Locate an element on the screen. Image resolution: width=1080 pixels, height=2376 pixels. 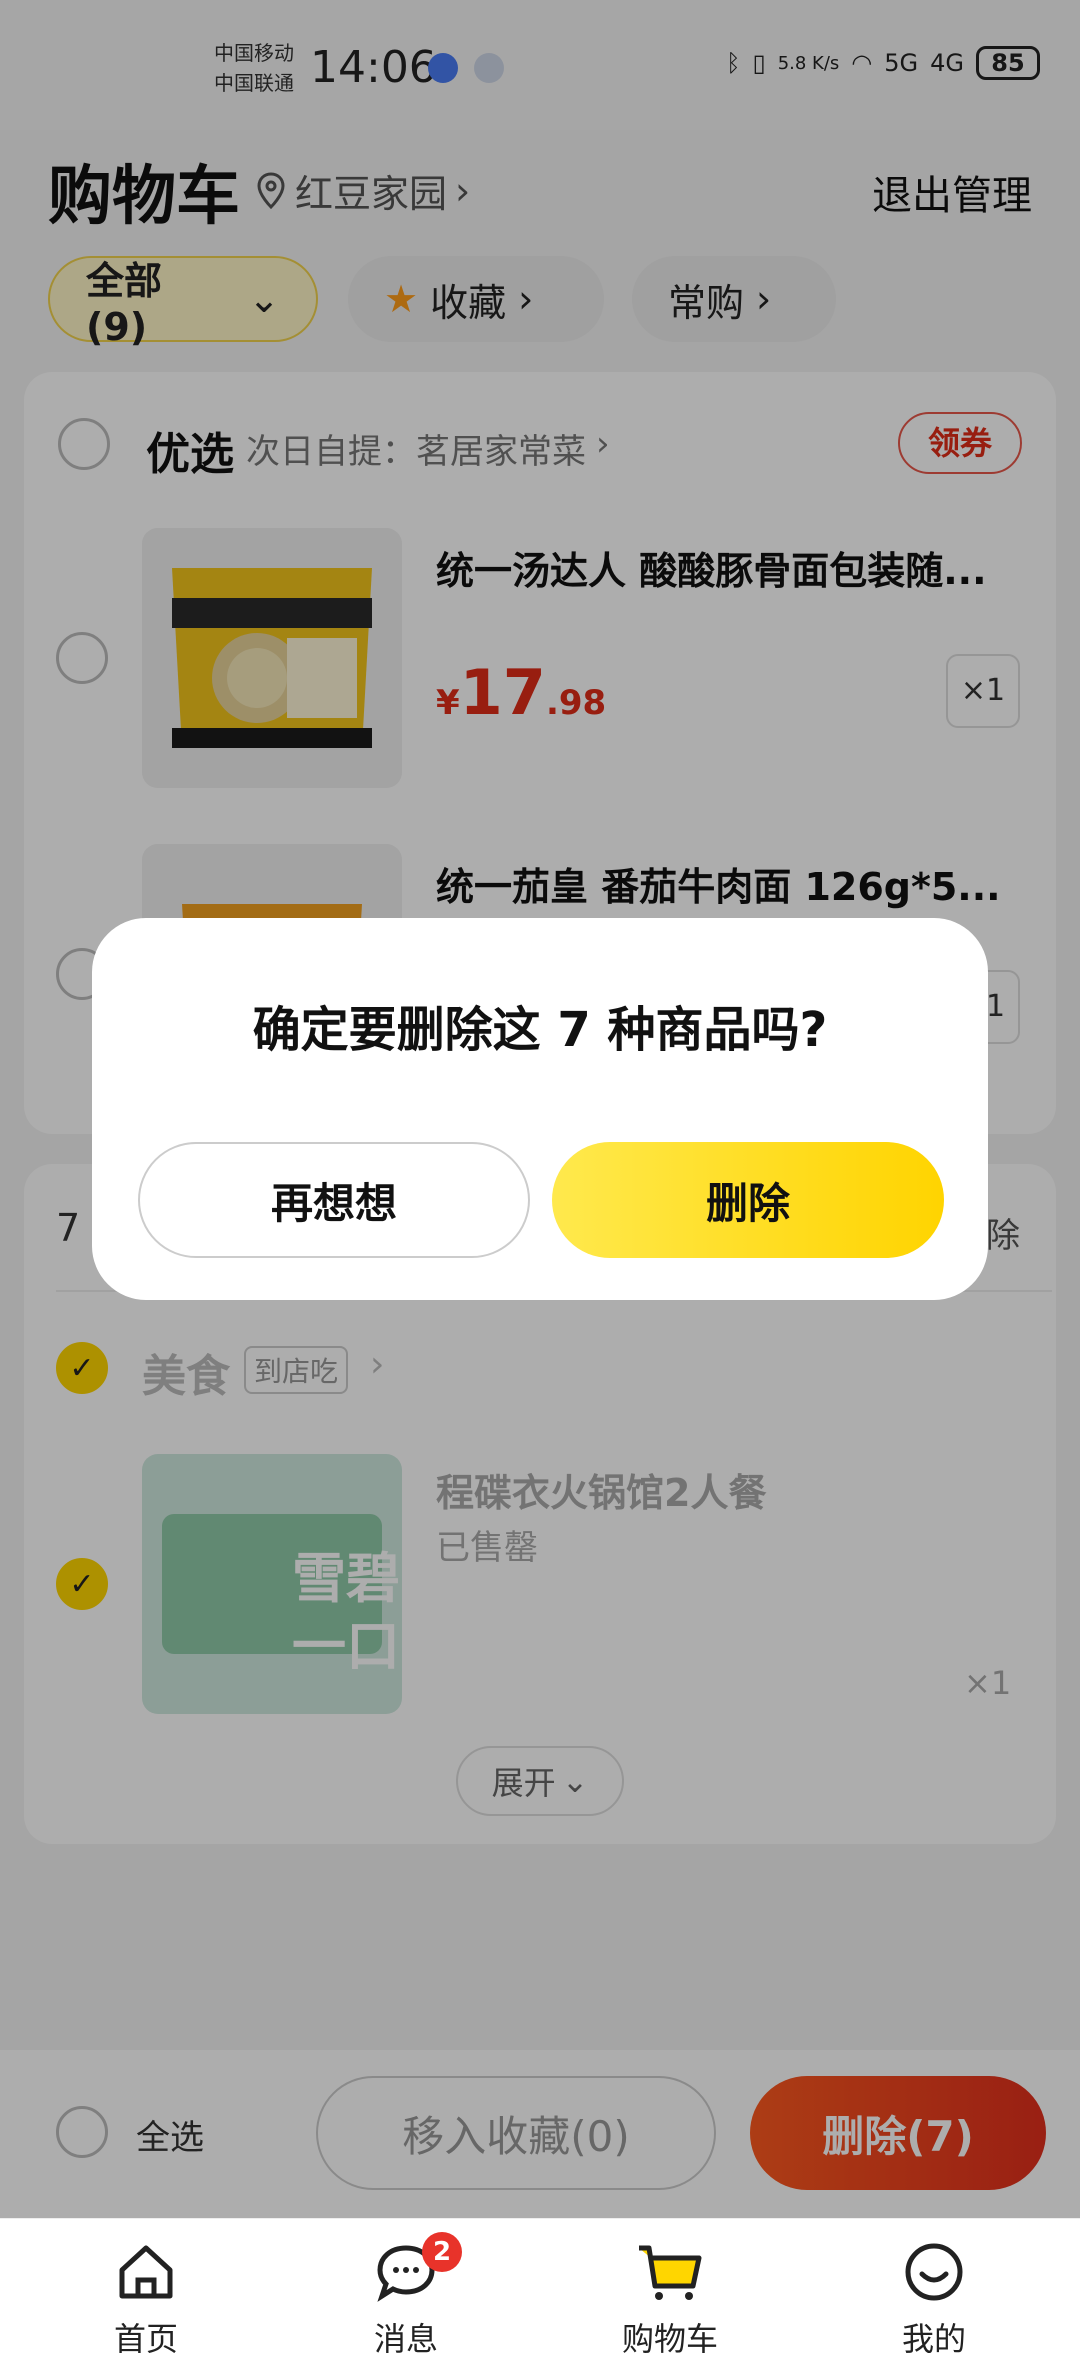
message-badge: 2 is located at coordinates (442, 2252).